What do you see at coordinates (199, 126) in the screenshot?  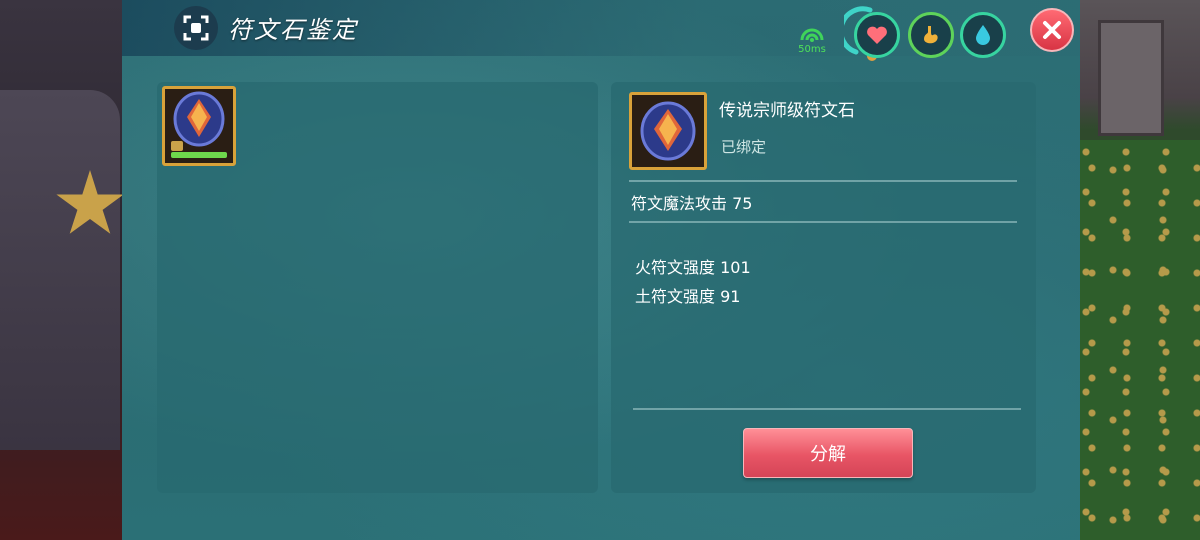 I see `inventory-slot-rune-stone` at bounding box center [199, 126].